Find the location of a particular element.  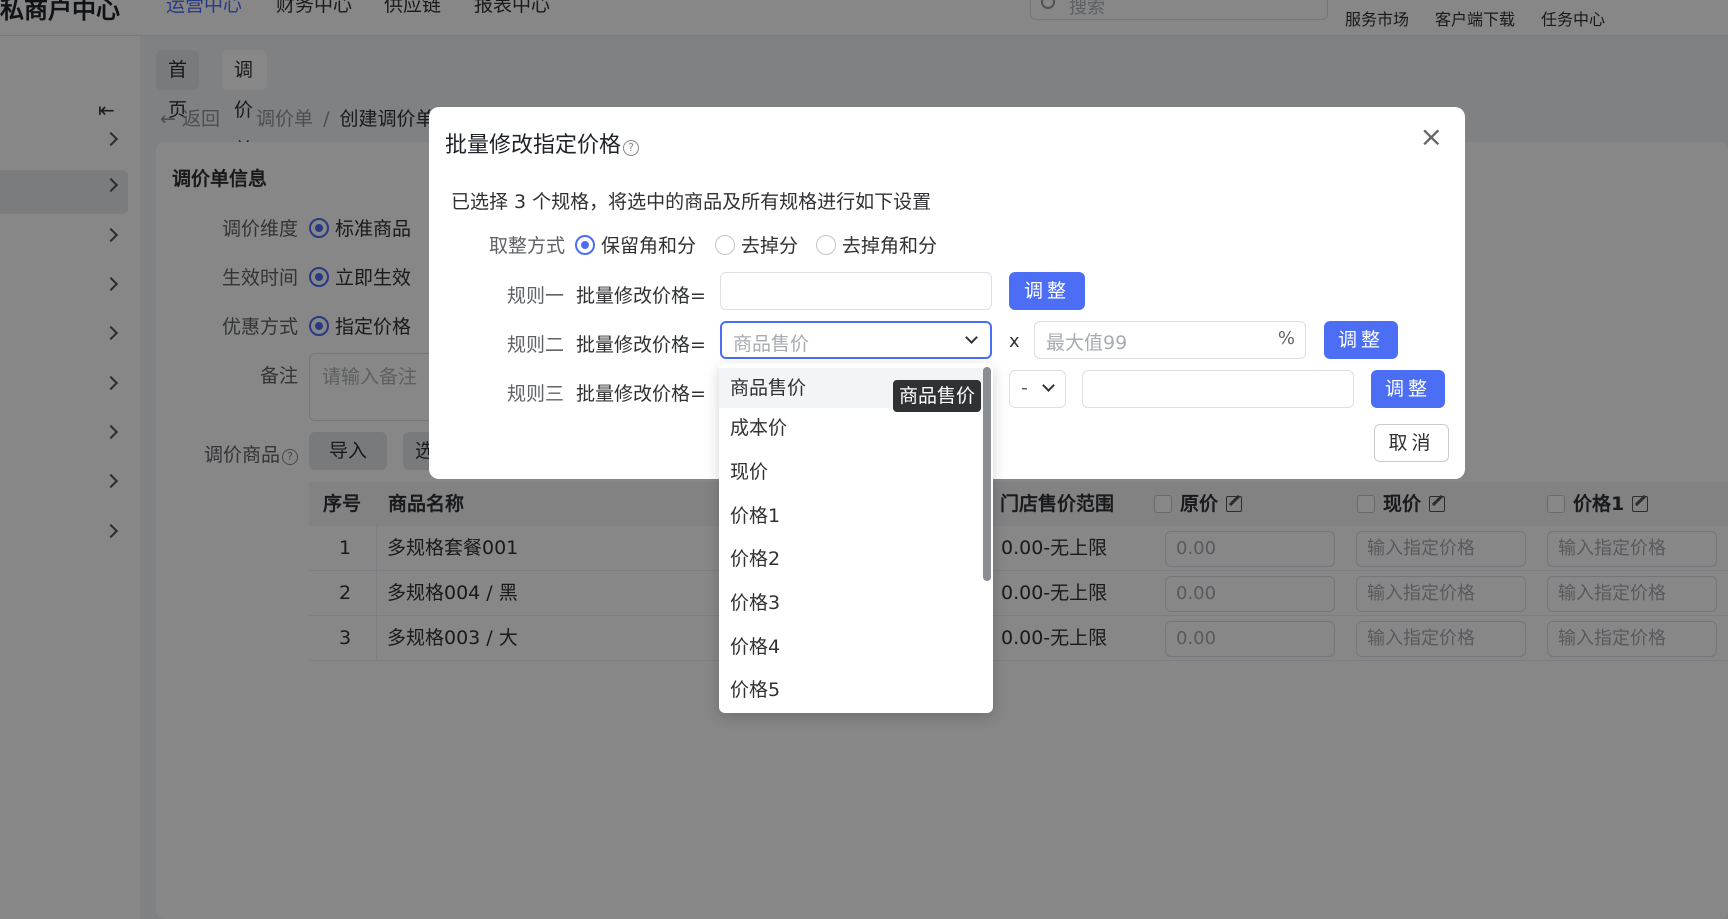

rounding-option-label: 去掉分 is located at coordinates (770, 246).